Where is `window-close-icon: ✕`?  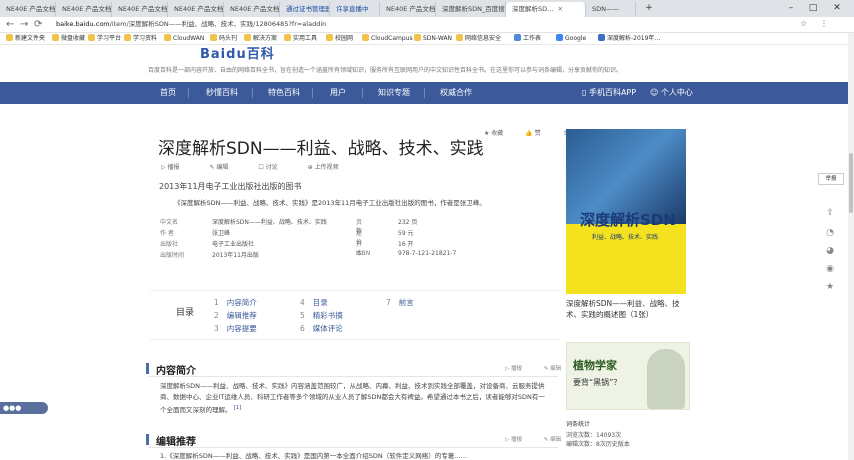 window-close-icon: ✕ is located at coordinates (837, 8).